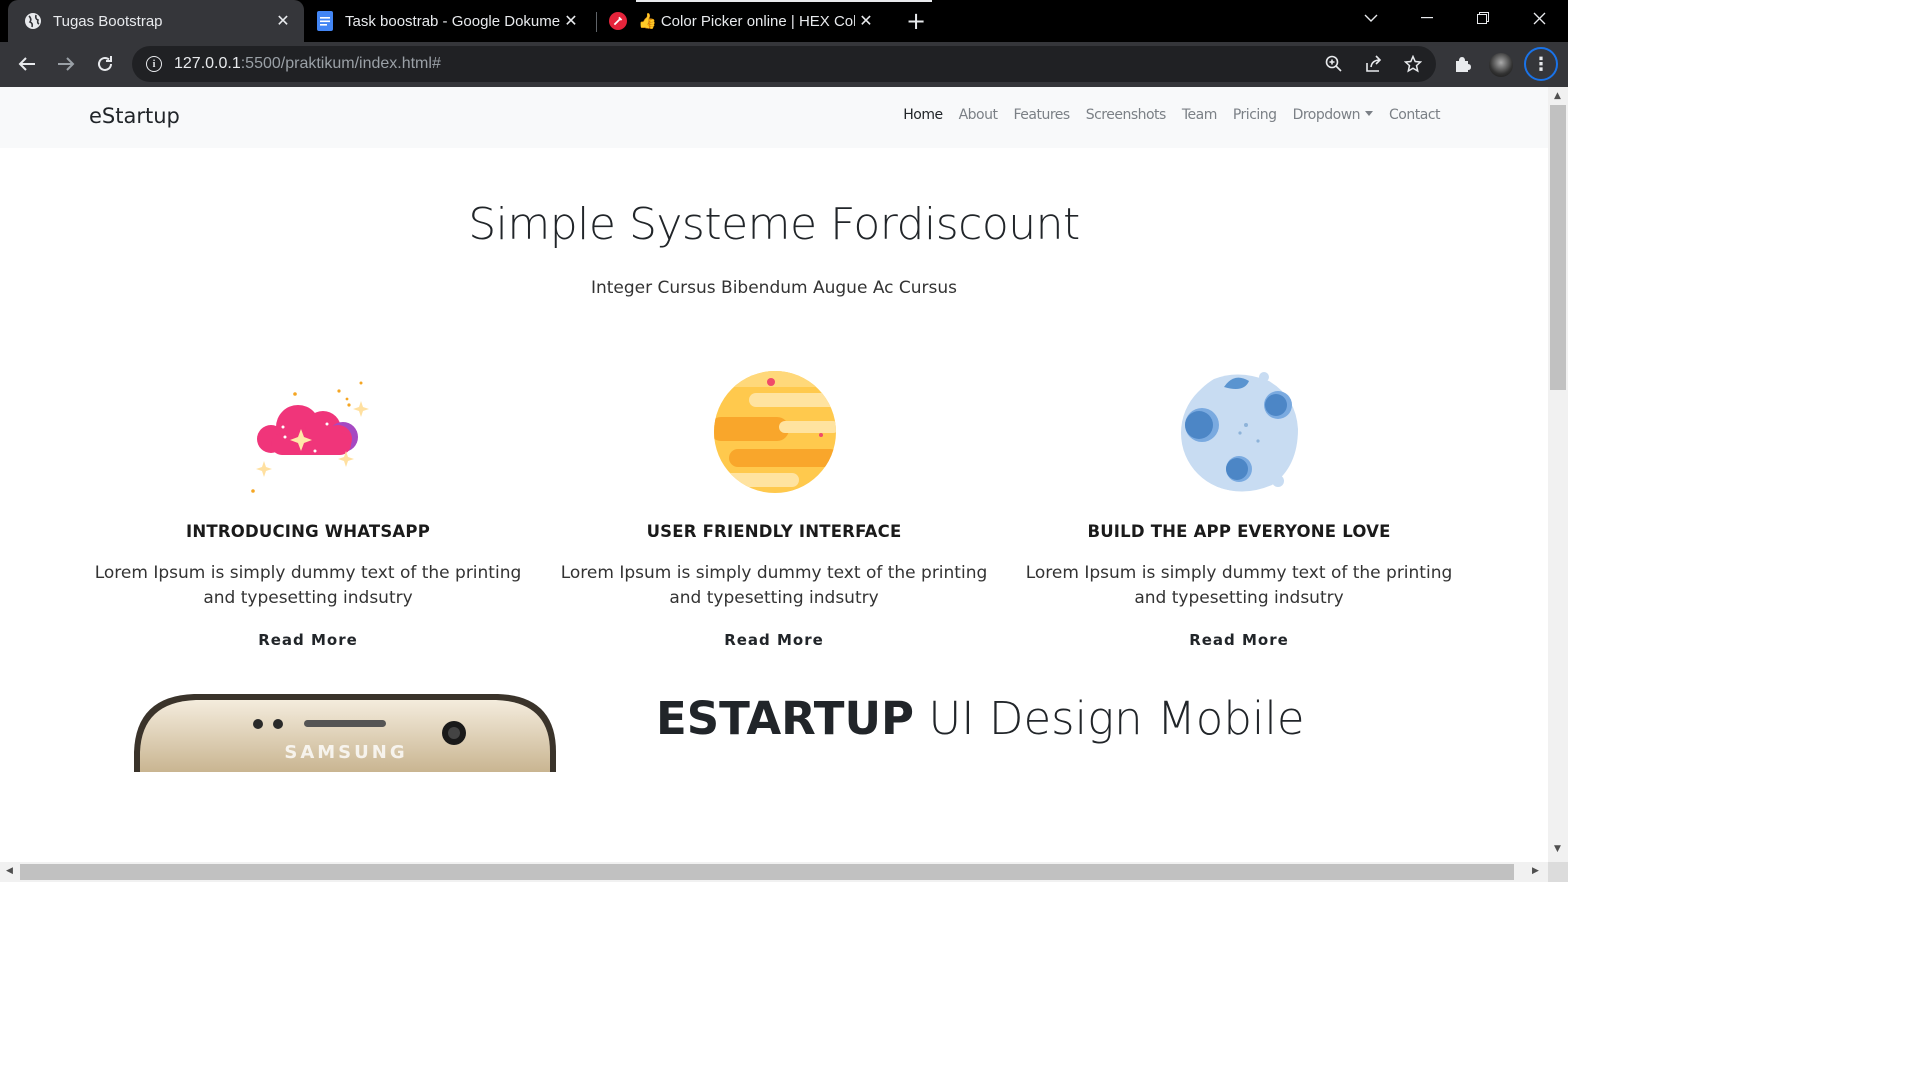  I want to click on nav-team: Team, so click(1200, 115).